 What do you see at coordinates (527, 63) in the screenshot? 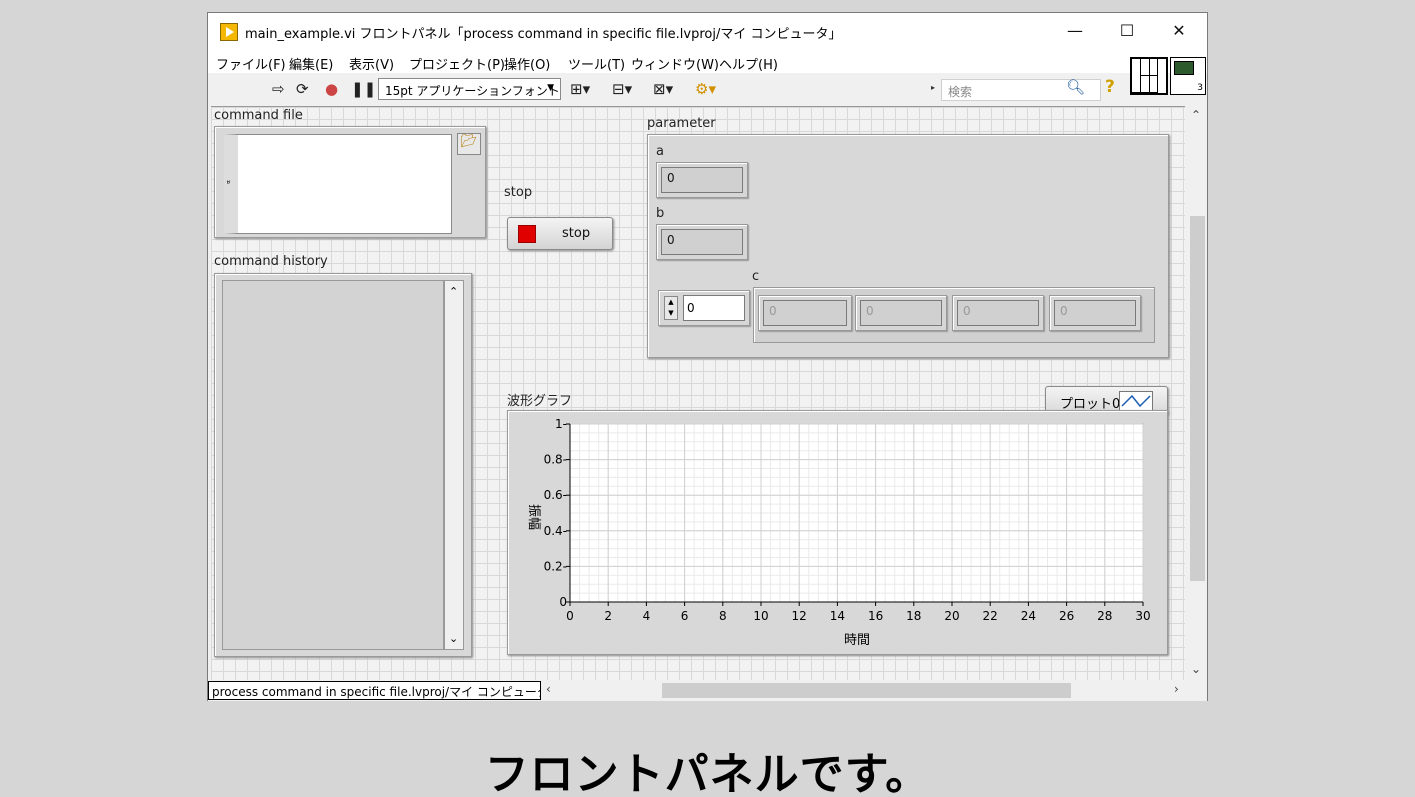
I see `menu-operate: 操作(O)` at bounding box center [527, 63].